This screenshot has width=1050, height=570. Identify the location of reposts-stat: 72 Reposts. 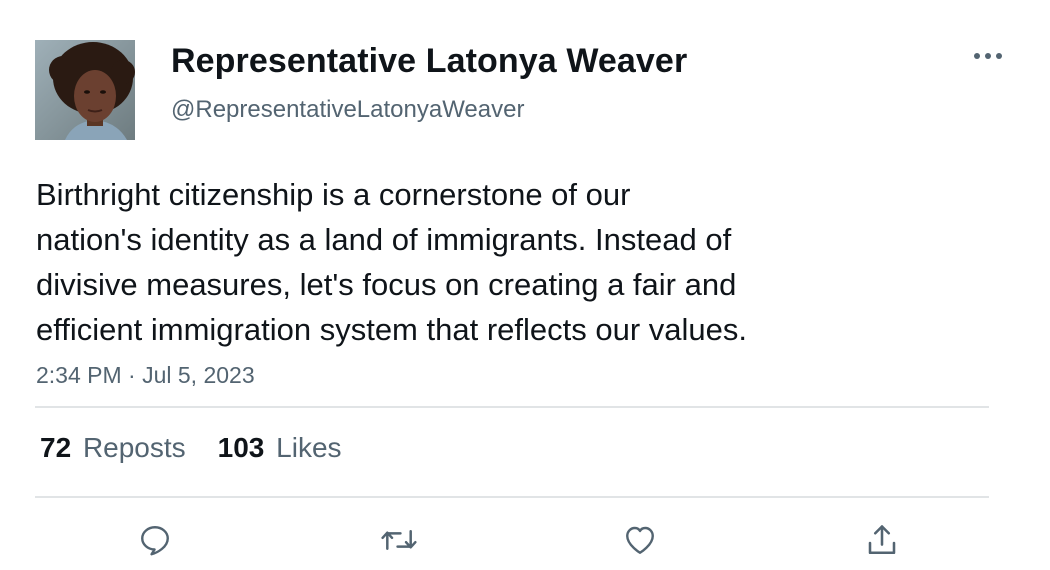
(113, 448).